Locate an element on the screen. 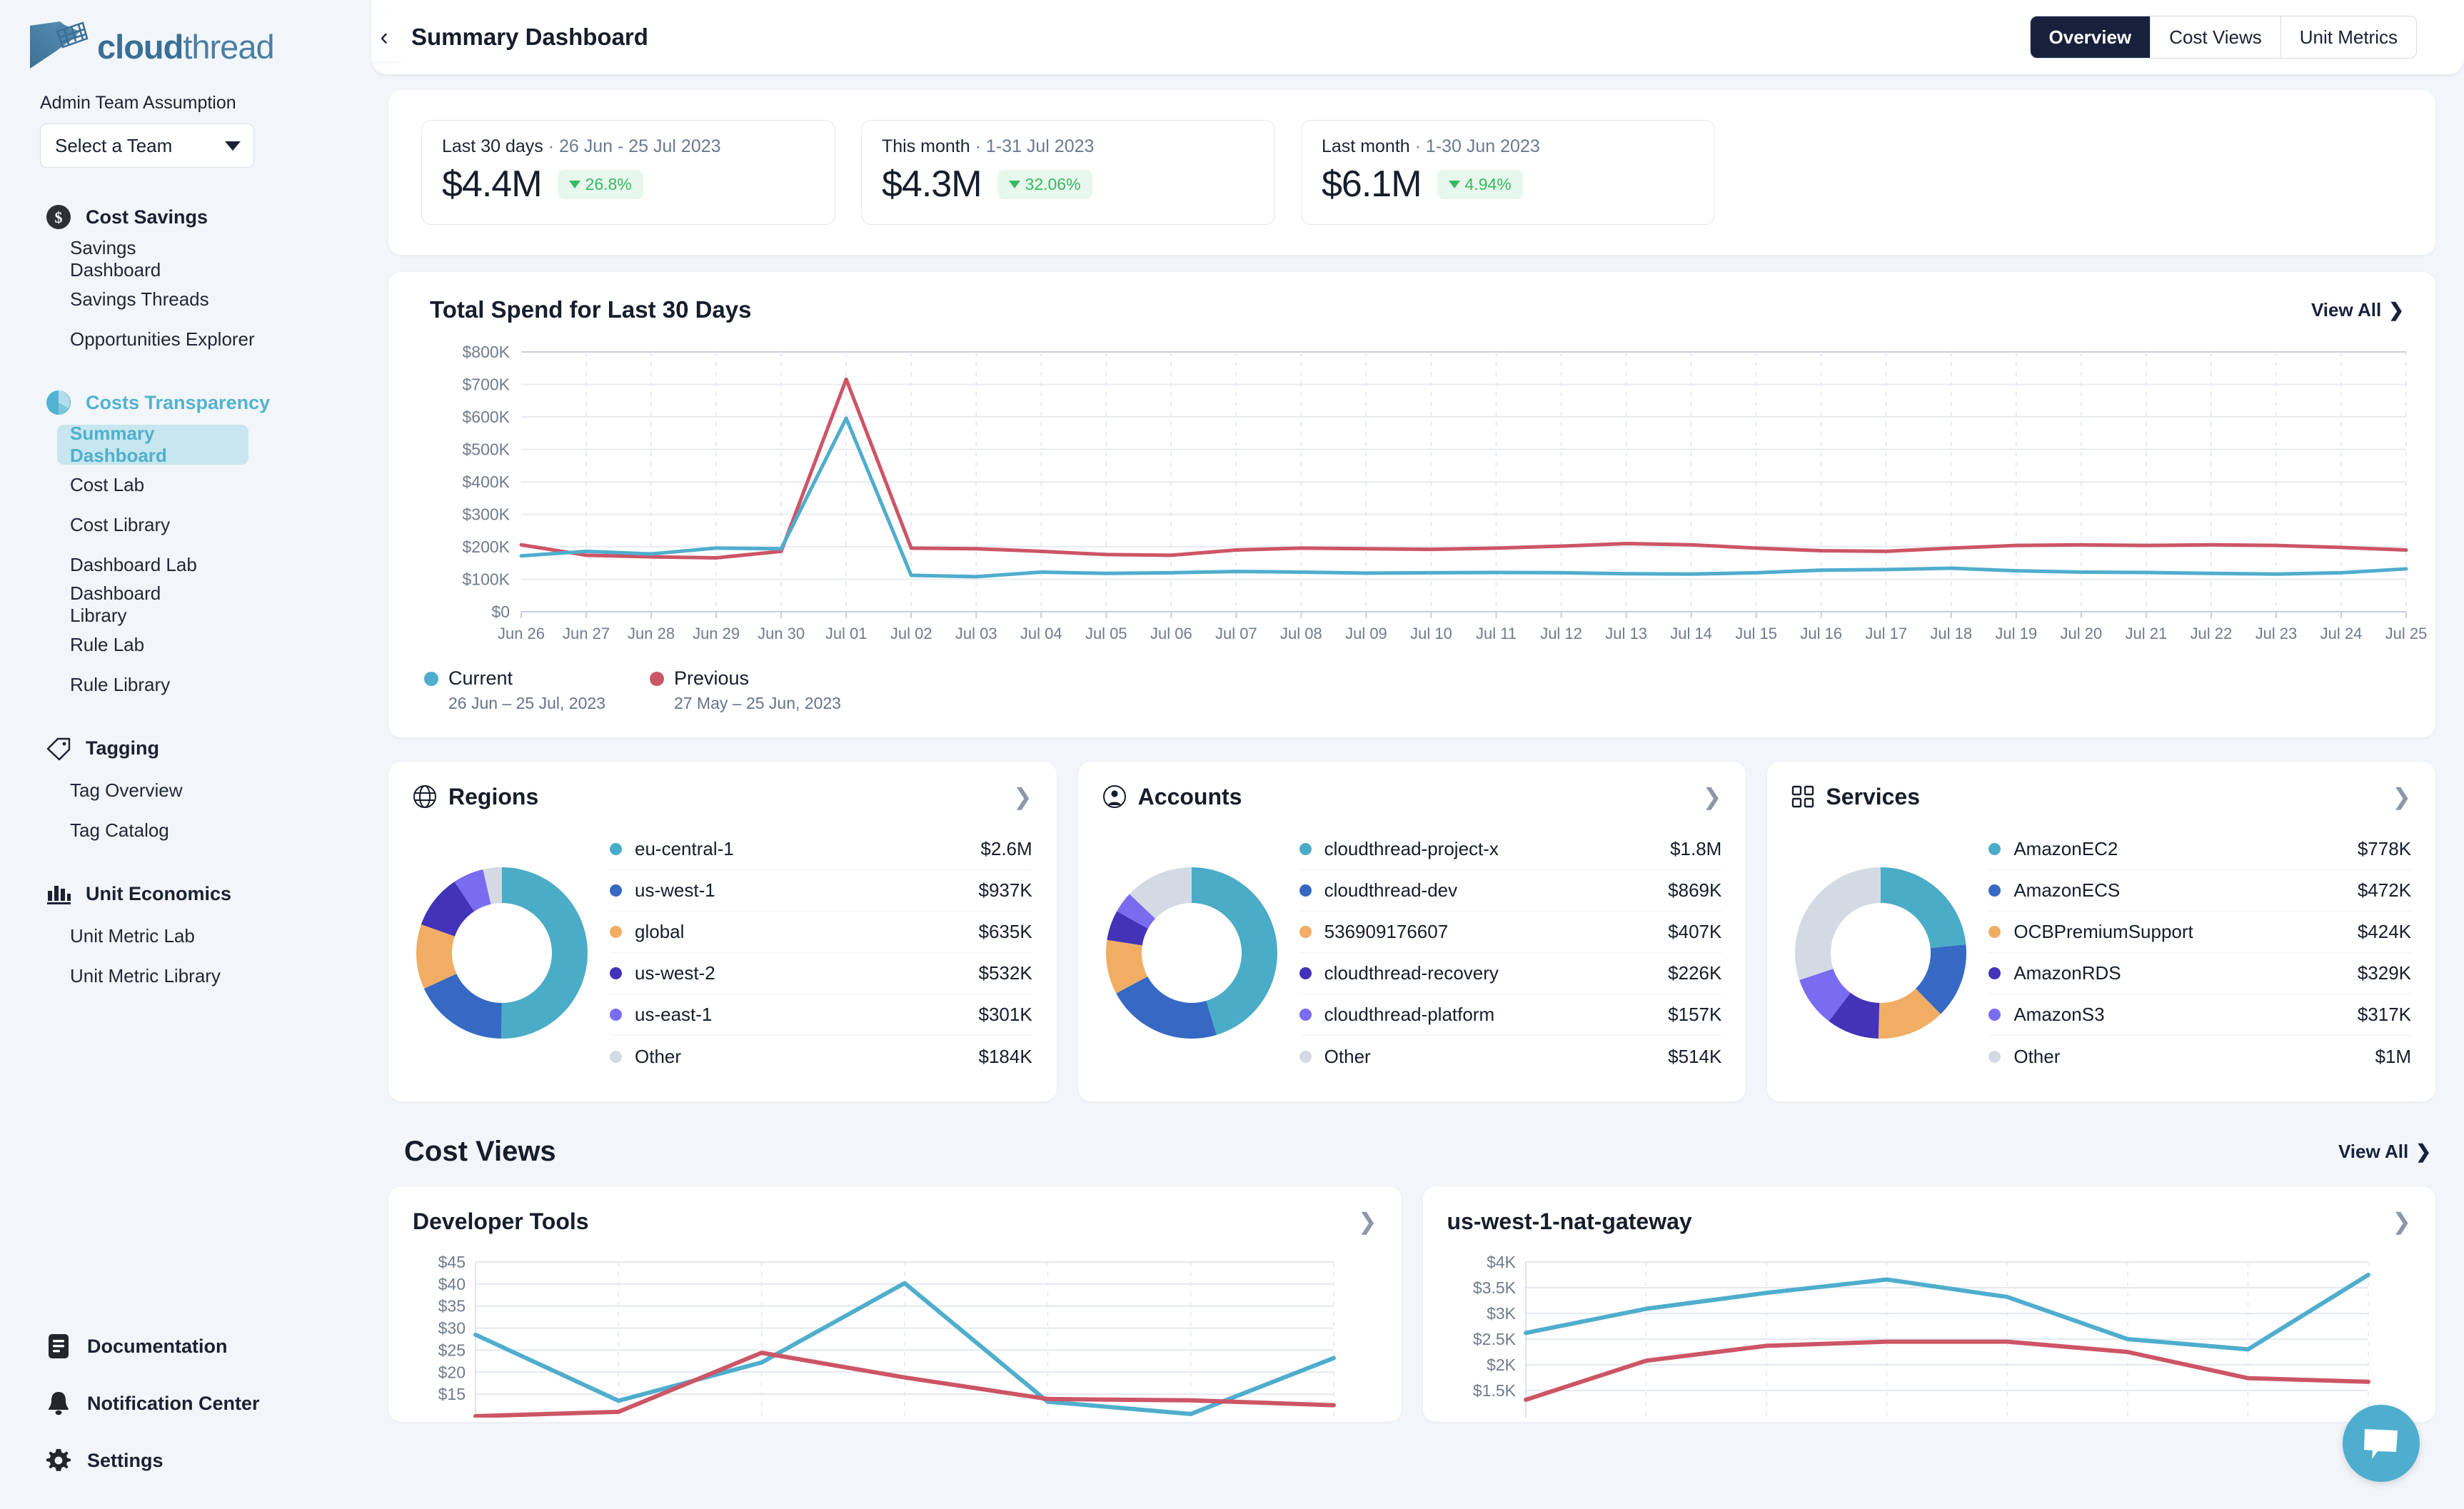 The image size is (2464, 1509). kpi-delta-value: 32.06% is located at coordinates (1053, 183).